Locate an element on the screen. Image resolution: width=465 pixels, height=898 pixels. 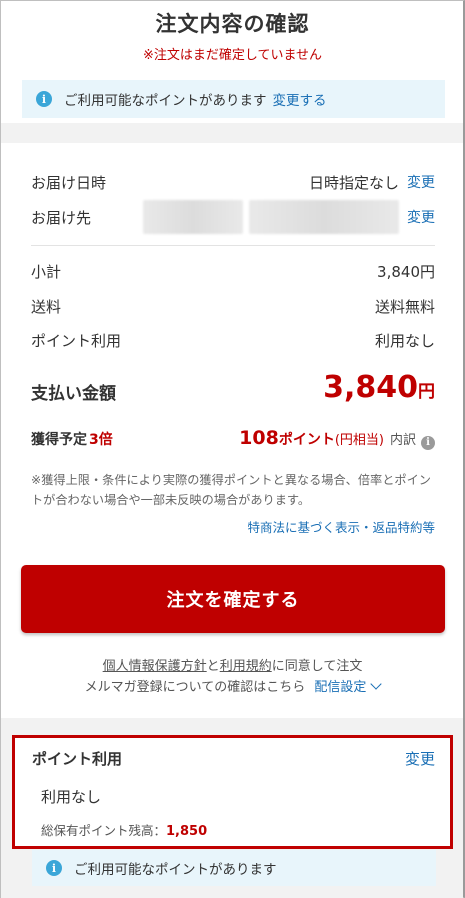
subtotal-row: 小計 3,840円 is located at coordinates (233, 271).